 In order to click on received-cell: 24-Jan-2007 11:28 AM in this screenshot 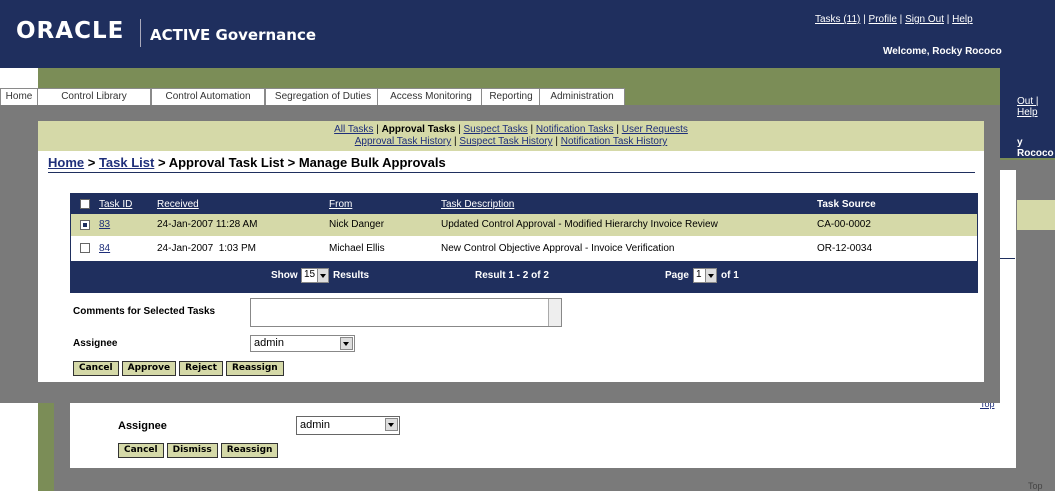, I will do `click(207, 224)`.